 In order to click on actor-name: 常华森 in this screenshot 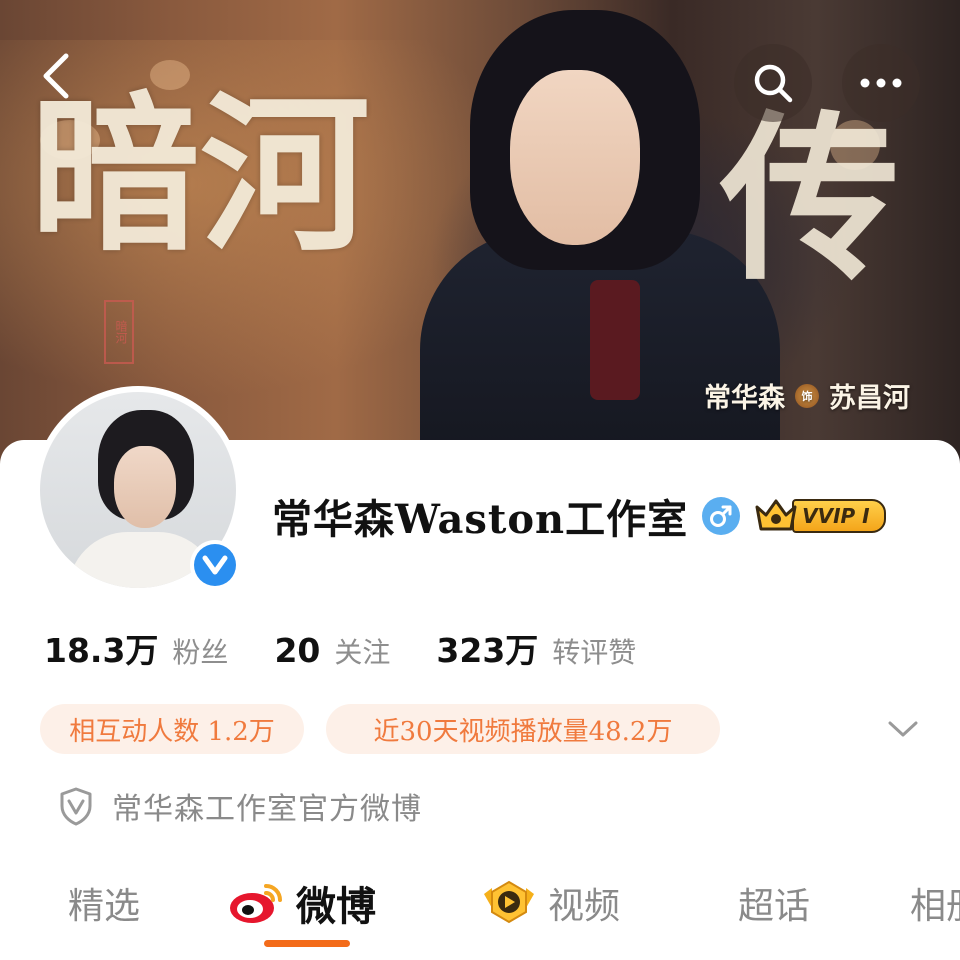, I will do `click(744, 398)`.